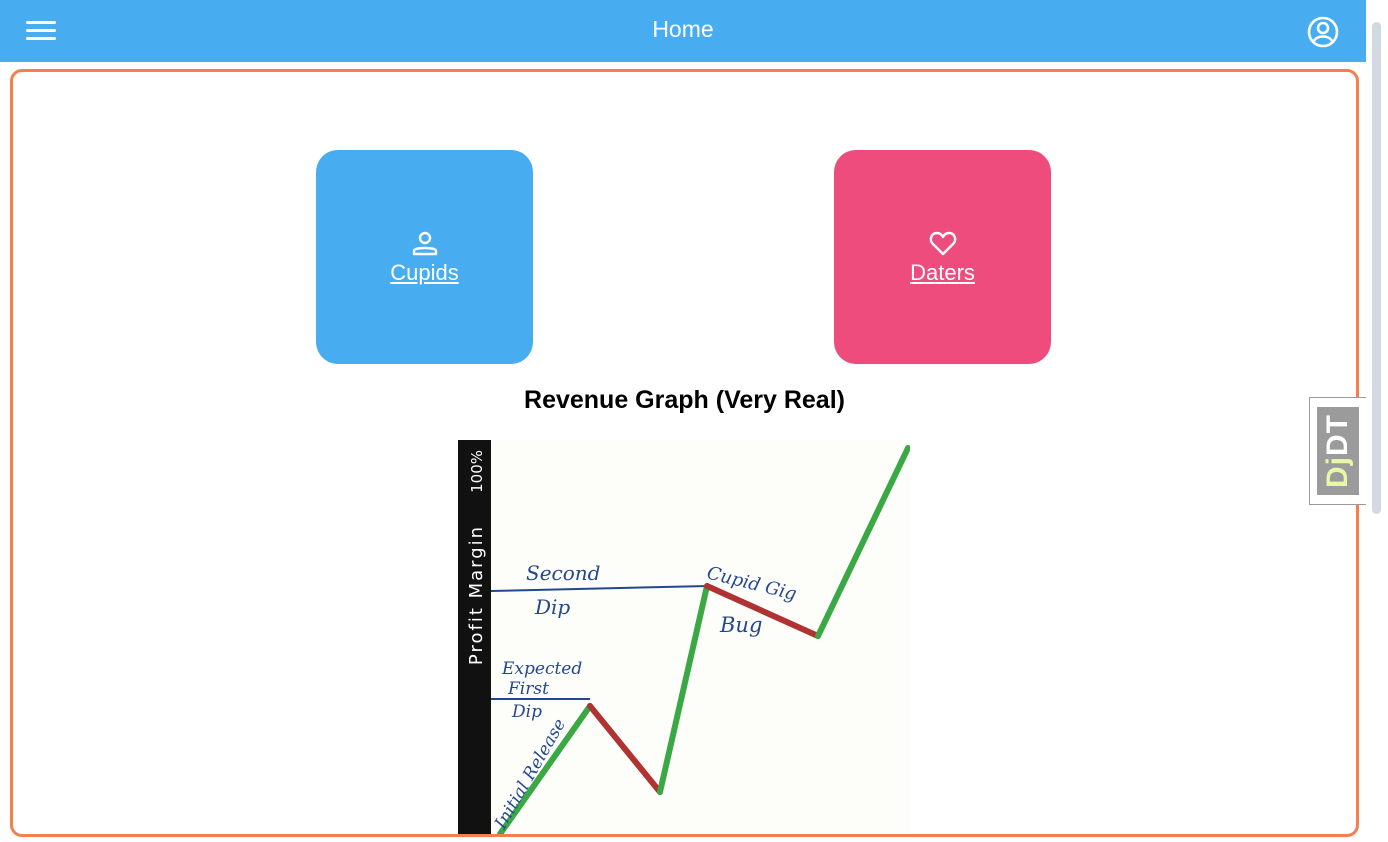  Describe the element at coordinates (1323, 32) in the screenshot. I see `user-circle-icon` at that location.